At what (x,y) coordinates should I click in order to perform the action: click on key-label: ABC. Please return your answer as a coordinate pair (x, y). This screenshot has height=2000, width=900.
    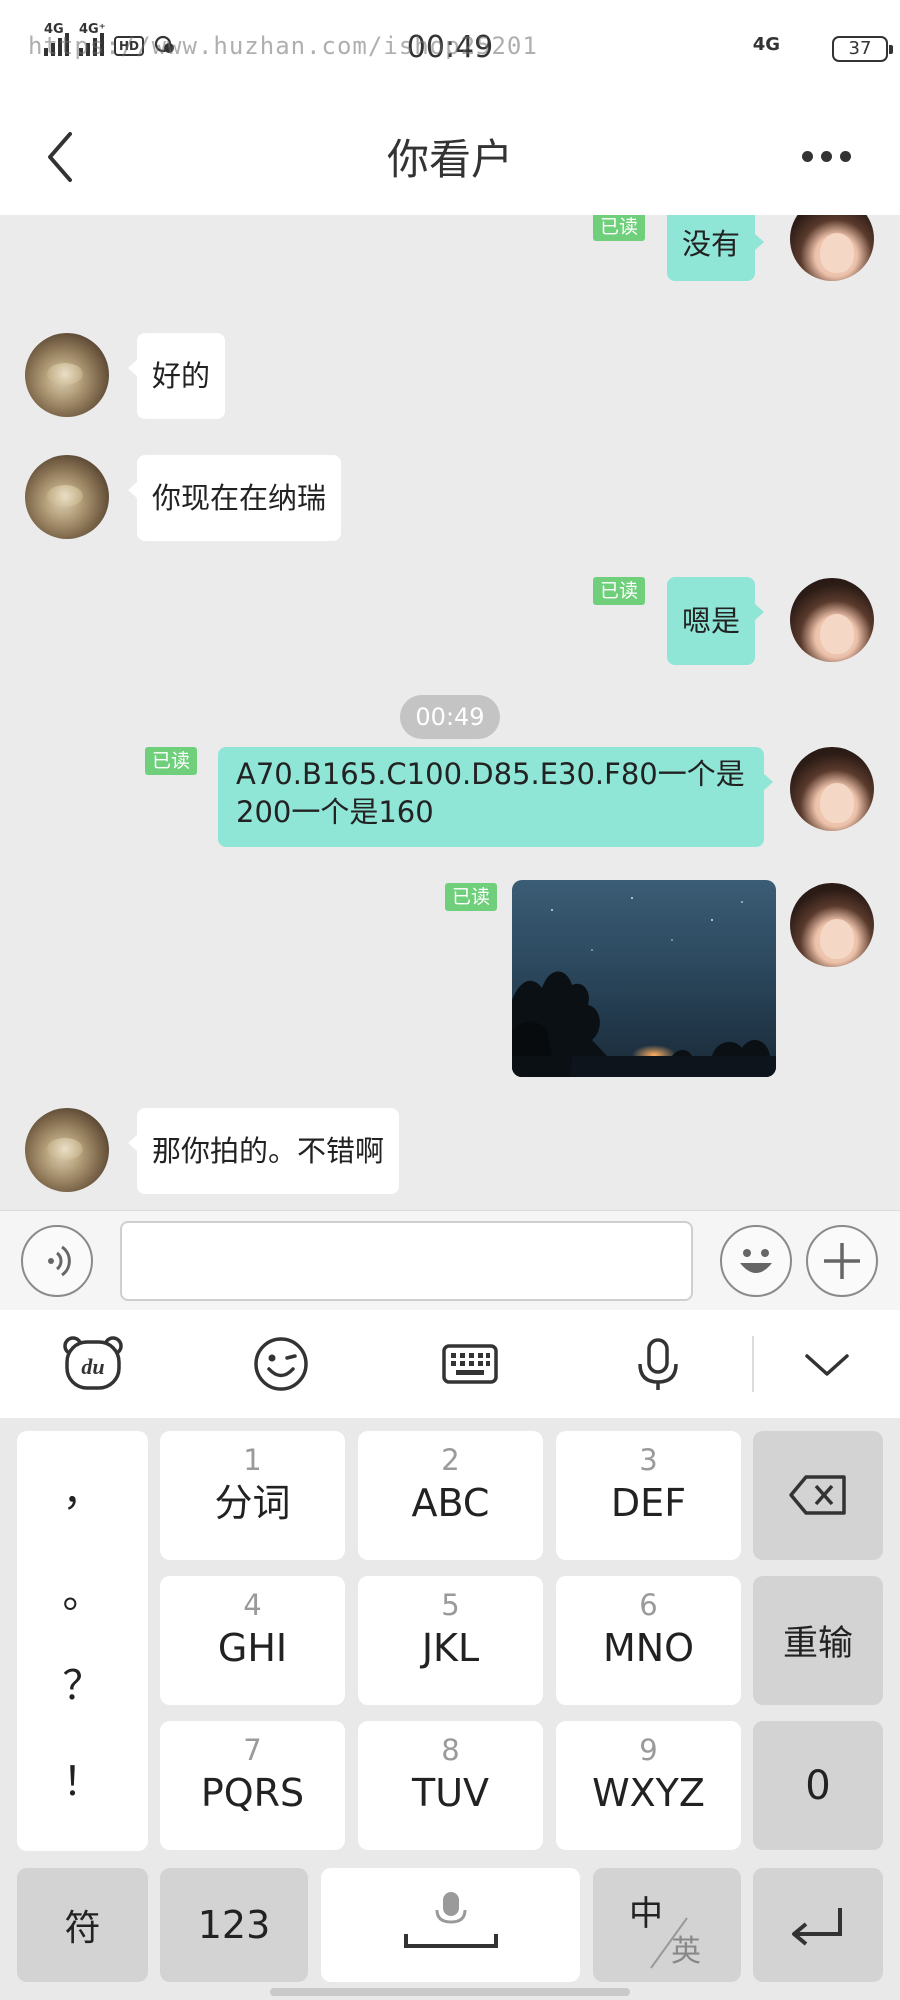
    Looking at the image, I should click on (450, 1503).